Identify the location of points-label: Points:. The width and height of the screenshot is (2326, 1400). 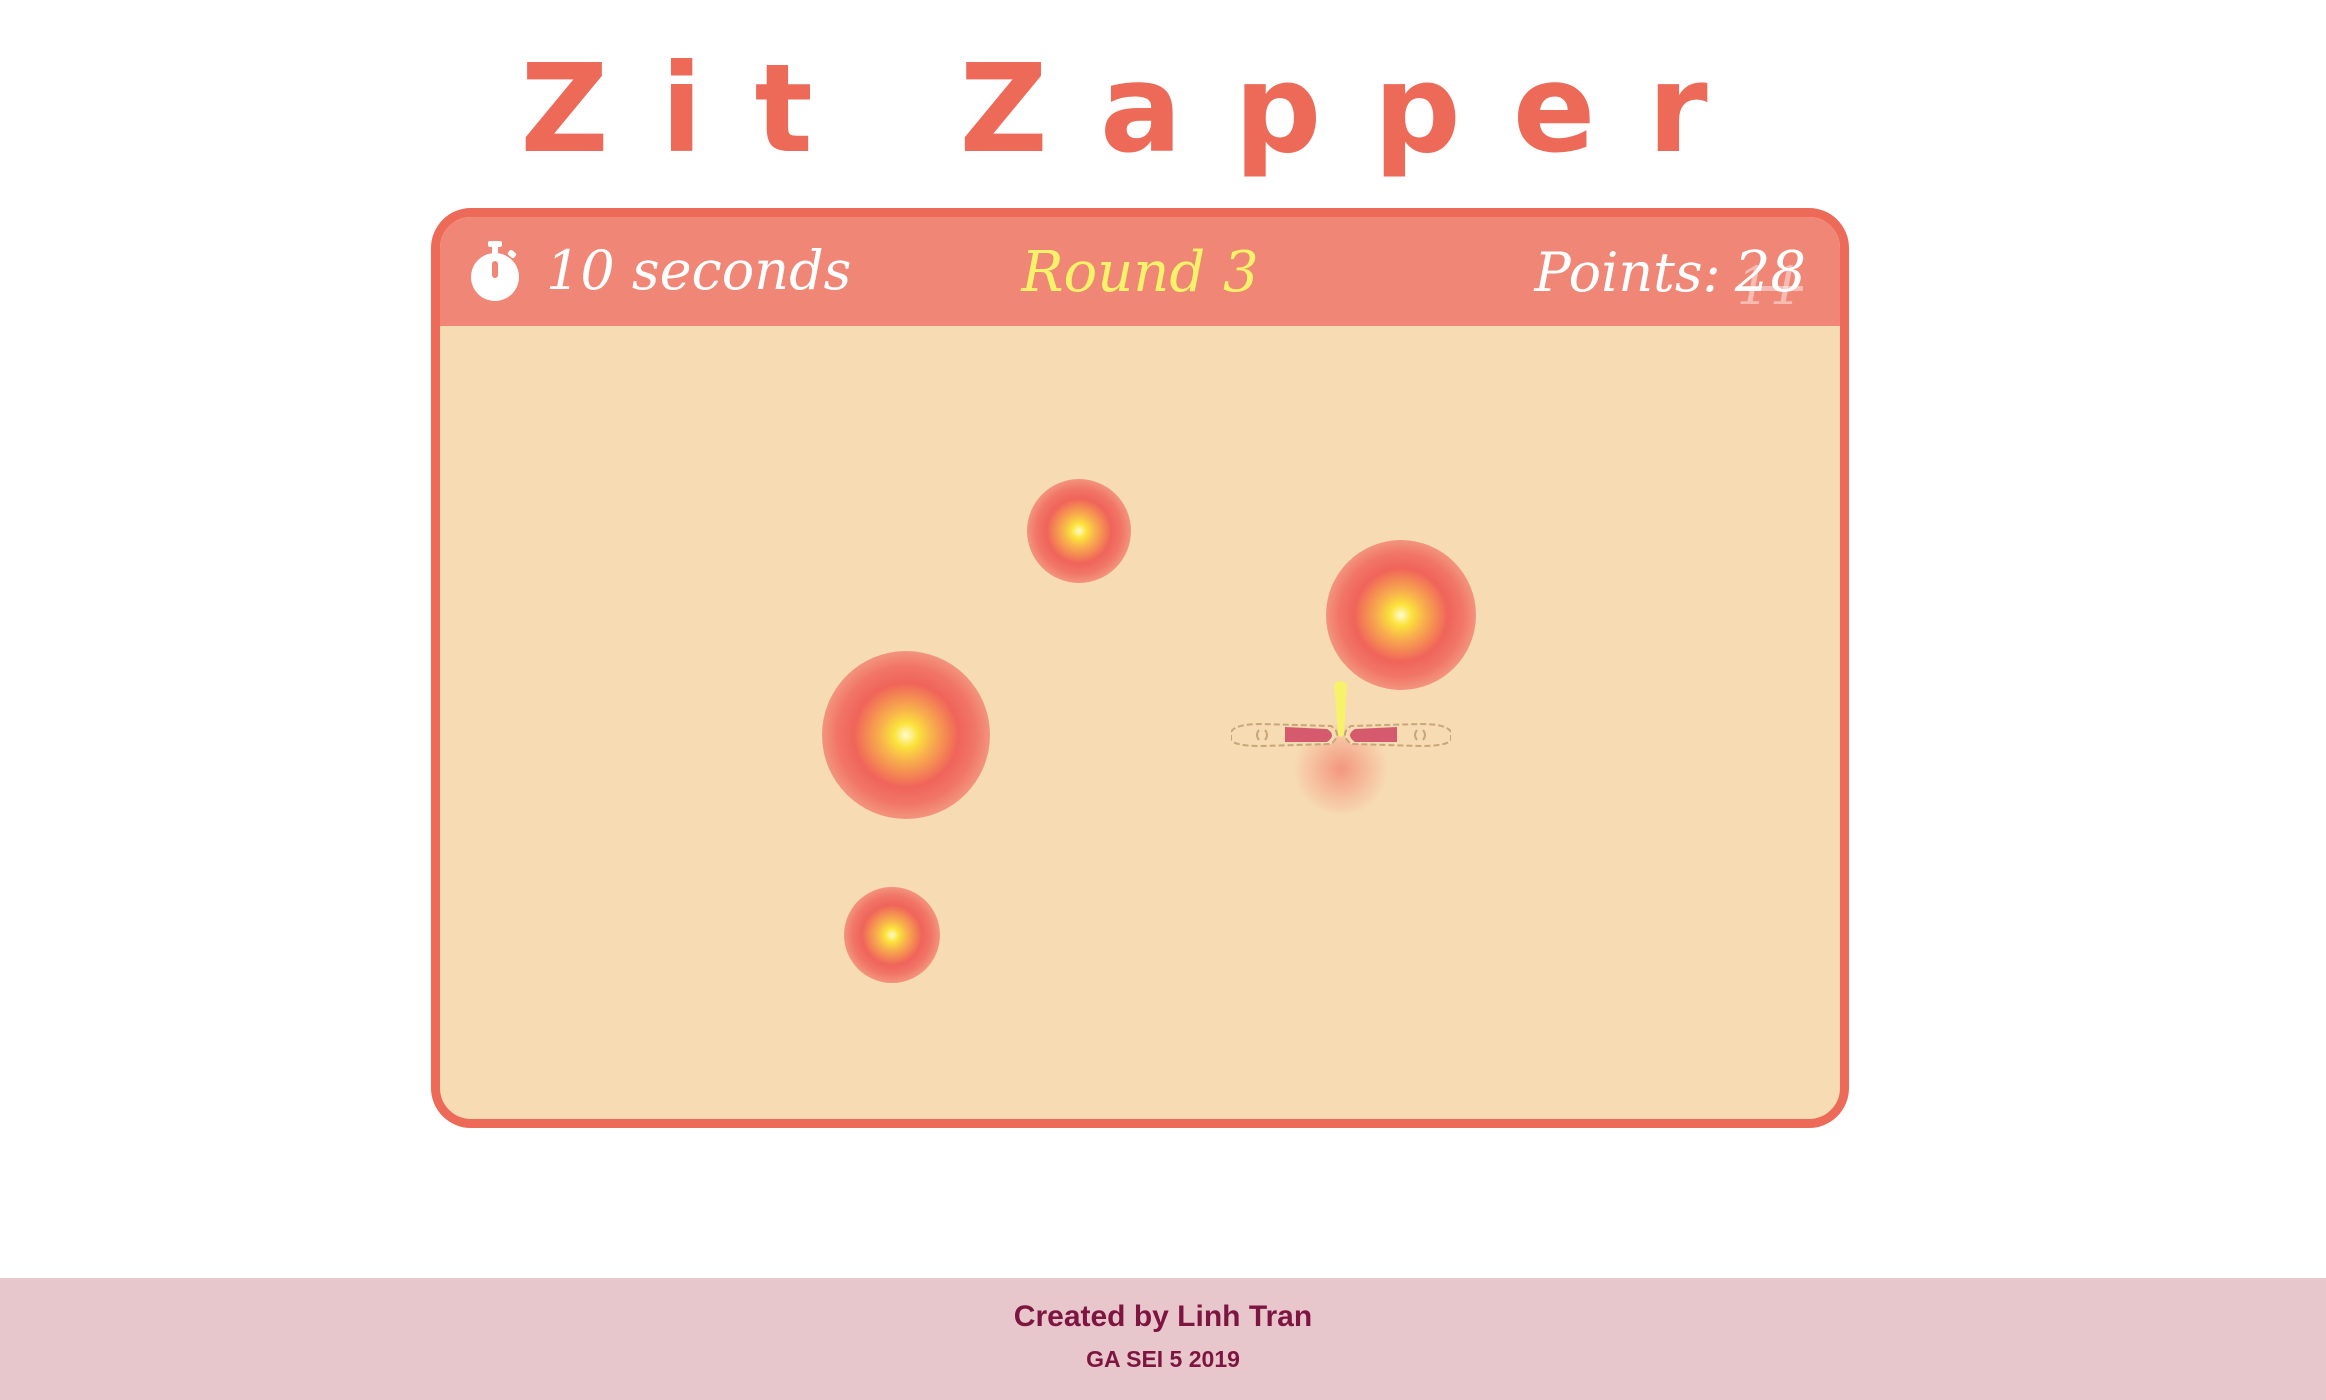
(1627, 272).